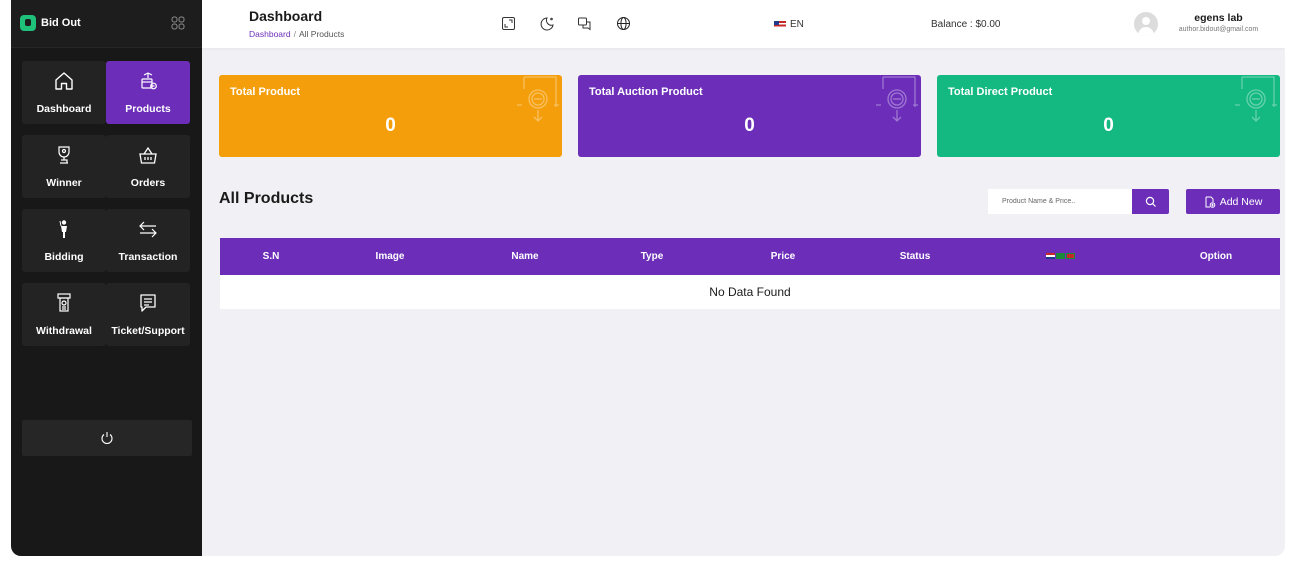  I want to click on sa-flag-icon, so click(1060, 256).